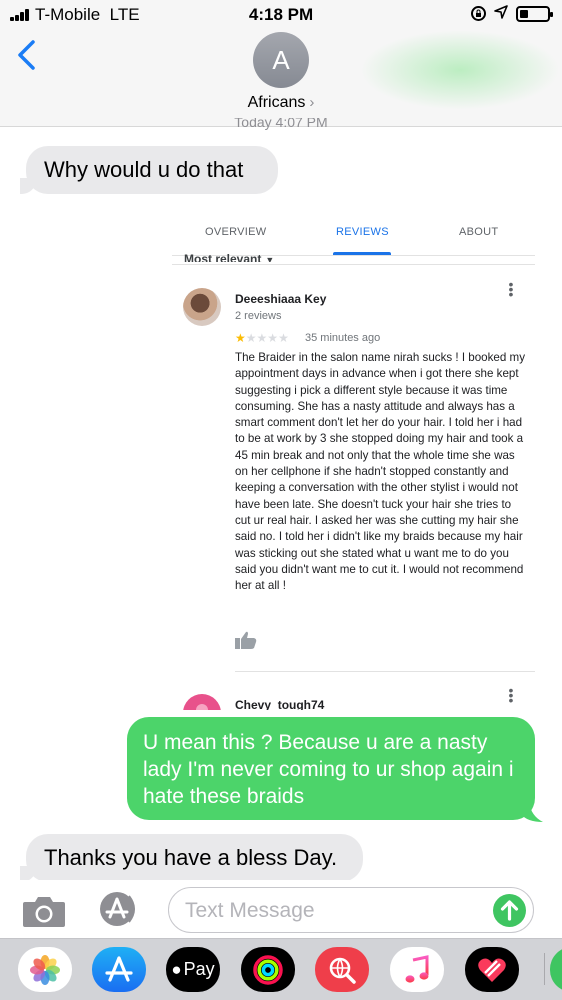  I want to click on activity-app-button, so click(268, 969).